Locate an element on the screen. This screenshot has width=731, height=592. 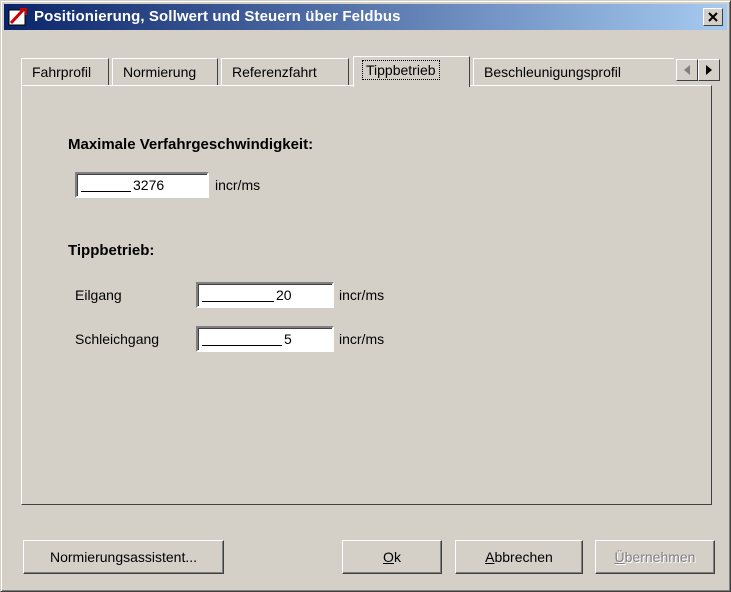
triangle-right-icon is located at coordinates (709, 70).